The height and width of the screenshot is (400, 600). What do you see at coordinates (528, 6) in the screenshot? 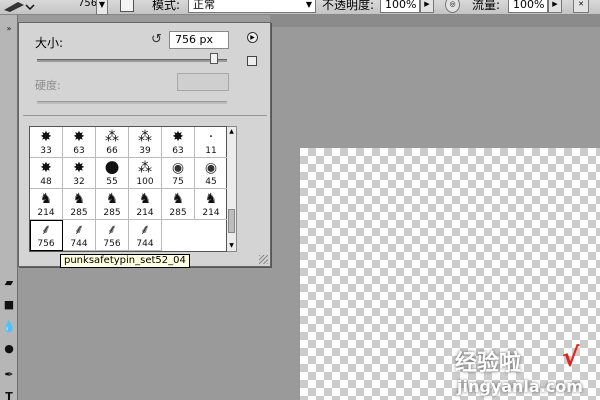
I see `flow-field: 100%` at bounding box center [528, 6].